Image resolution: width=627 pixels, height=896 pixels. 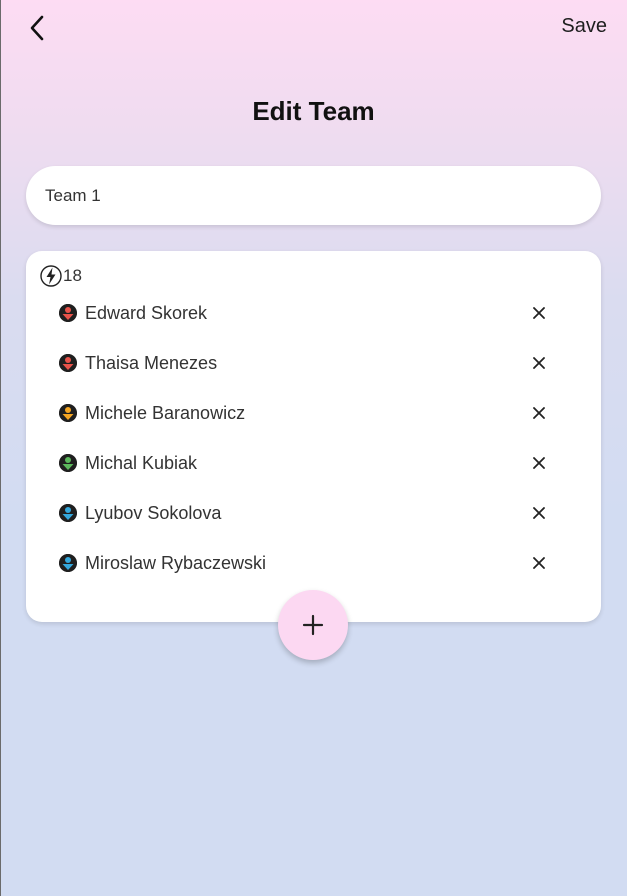 What do you see at coordinates (0, 448) in the screenshot?
I see `window-edge` at bounding box center [0, 448].